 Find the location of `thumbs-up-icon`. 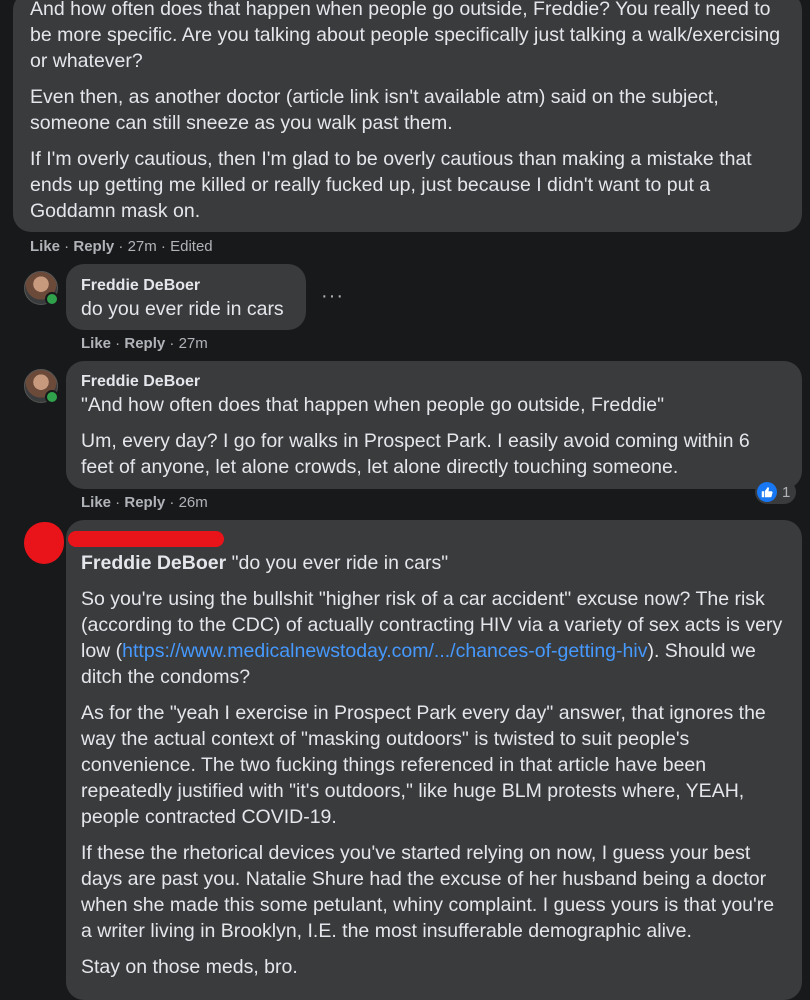

thumbs-up-icon is located at coordinates (767, 492).